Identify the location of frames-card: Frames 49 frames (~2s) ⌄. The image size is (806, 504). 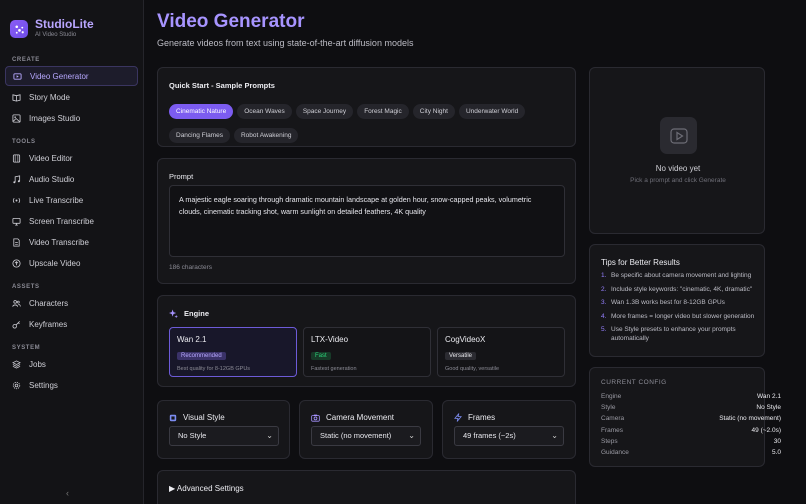
(509, 429).